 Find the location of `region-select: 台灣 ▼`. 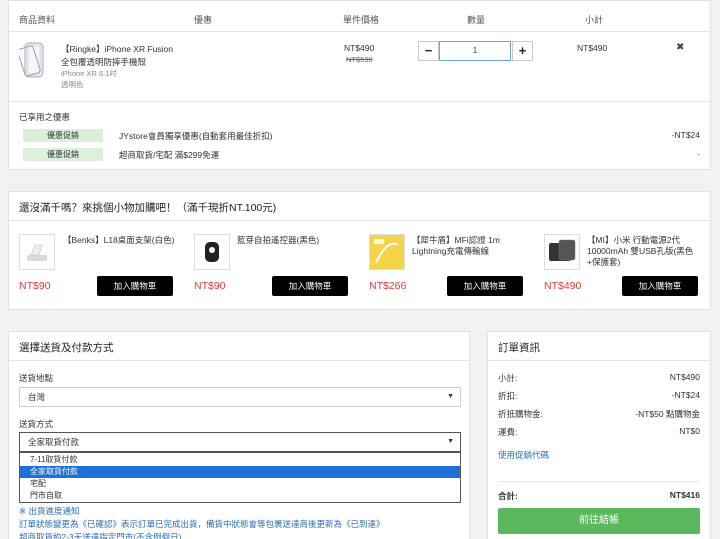

region-select: 台灣 ▼ is located at coordinates (240, 397).